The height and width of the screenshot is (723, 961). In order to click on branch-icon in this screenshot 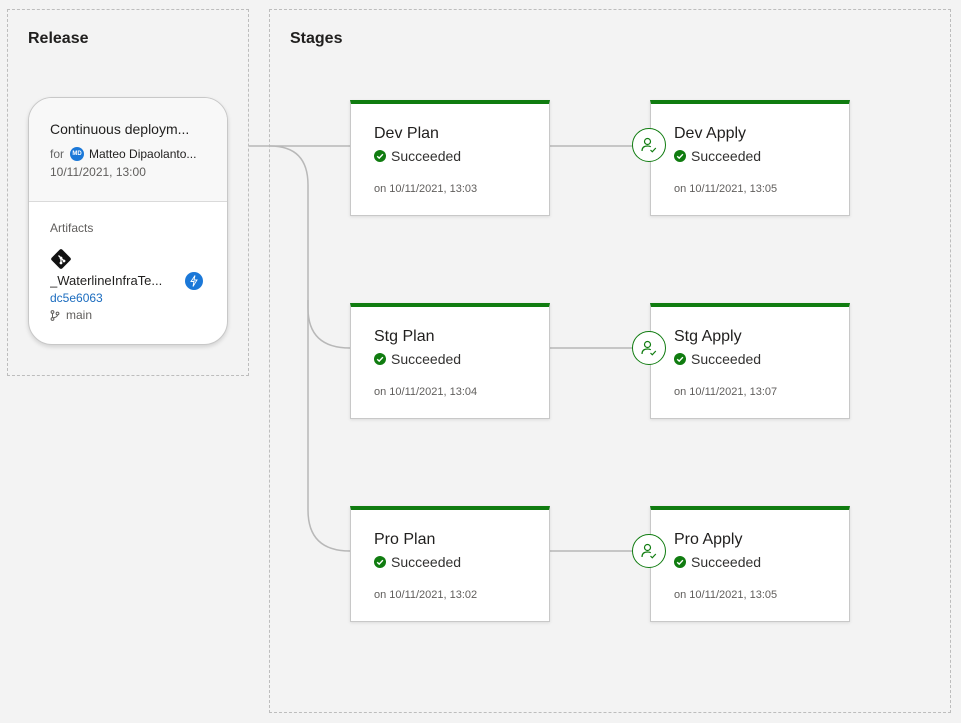, I will do `click(55, 315)`.